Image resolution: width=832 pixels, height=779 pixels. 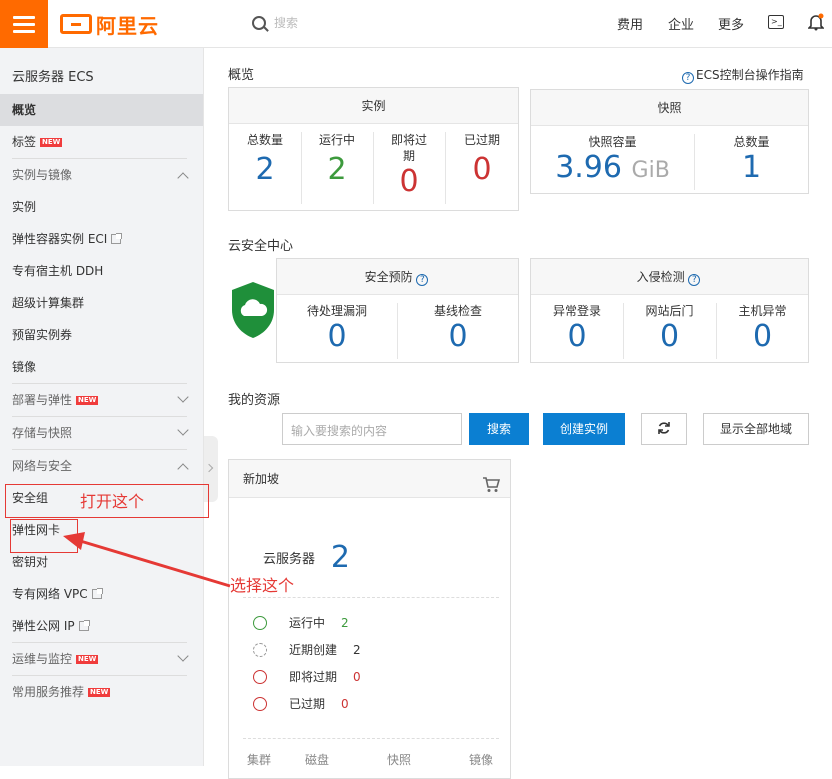 What do you see at coordinates (307, 649) in the screenshot?
I see `status-recent: 近期创建 2` at bounding box center [307, 649].